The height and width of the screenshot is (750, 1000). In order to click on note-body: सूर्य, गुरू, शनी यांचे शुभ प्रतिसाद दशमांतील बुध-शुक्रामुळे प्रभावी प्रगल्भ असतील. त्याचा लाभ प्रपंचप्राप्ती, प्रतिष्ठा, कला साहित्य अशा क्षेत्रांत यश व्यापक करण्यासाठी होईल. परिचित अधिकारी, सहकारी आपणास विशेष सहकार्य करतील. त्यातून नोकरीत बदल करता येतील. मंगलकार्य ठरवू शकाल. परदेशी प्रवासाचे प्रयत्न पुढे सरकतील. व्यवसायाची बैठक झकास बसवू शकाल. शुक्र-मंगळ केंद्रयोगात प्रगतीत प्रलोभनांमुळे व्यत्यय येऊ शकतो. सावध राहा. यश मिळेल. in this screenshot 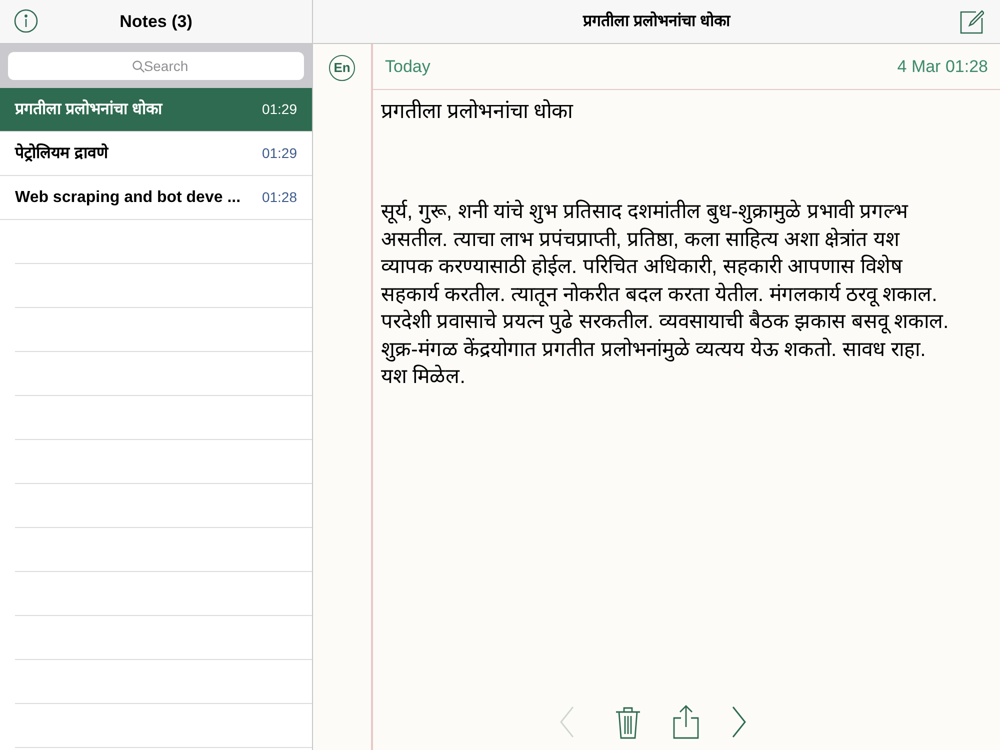, I will do `click(665, 294)`.